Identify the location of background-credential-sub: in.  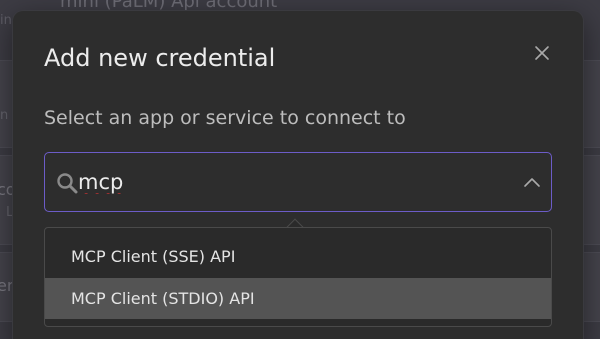
(6, 20).